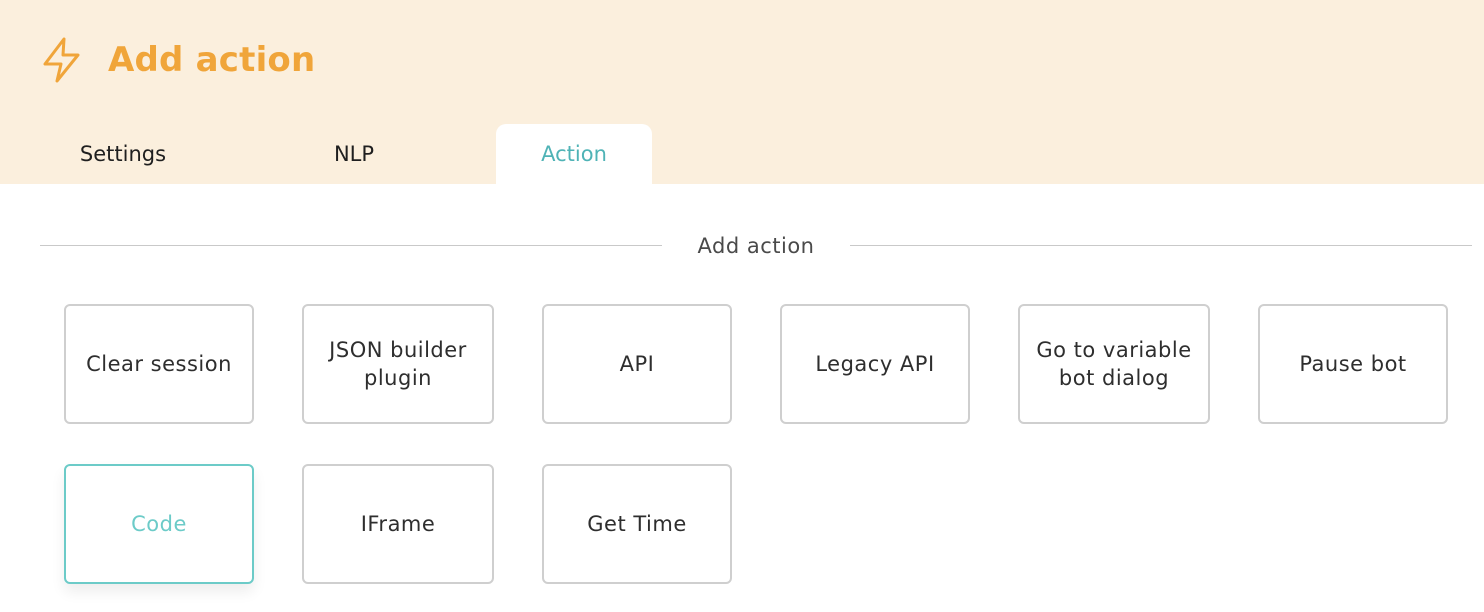  I want to click on title-row: Add action, so click(177, 60).